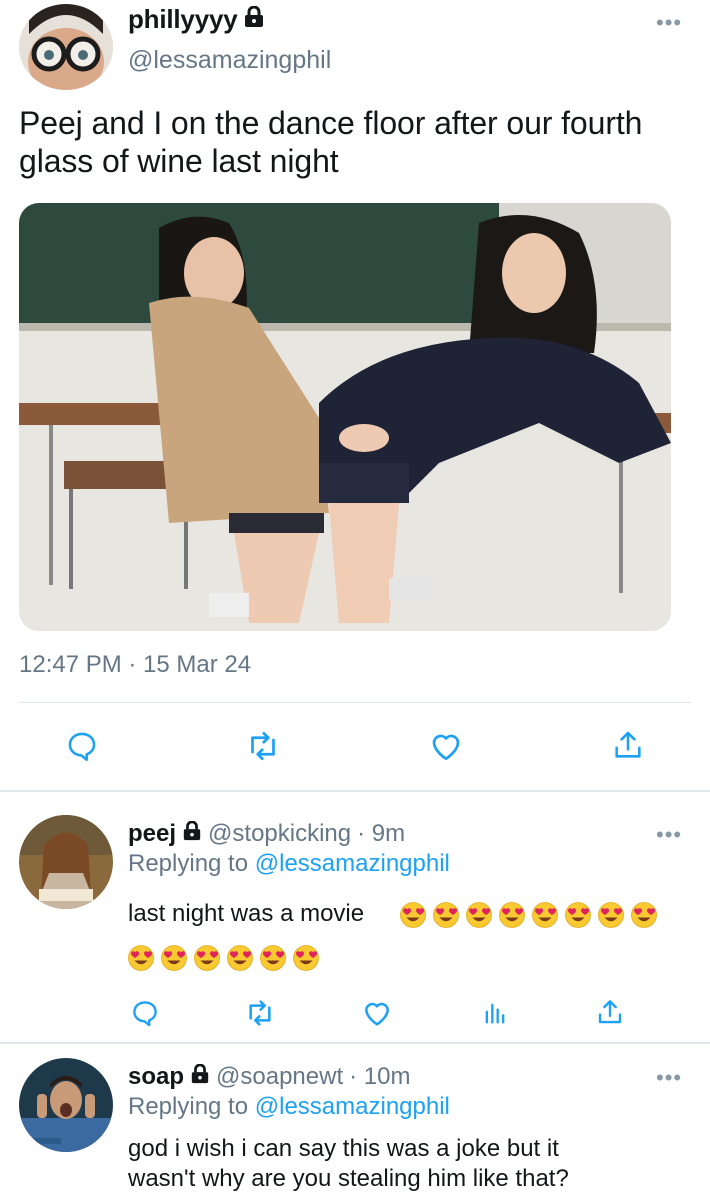  What do you see at coordinates (381, 833) in the screenshot?
I see `reply-age: · 9m` at bounding box center [381, 833].